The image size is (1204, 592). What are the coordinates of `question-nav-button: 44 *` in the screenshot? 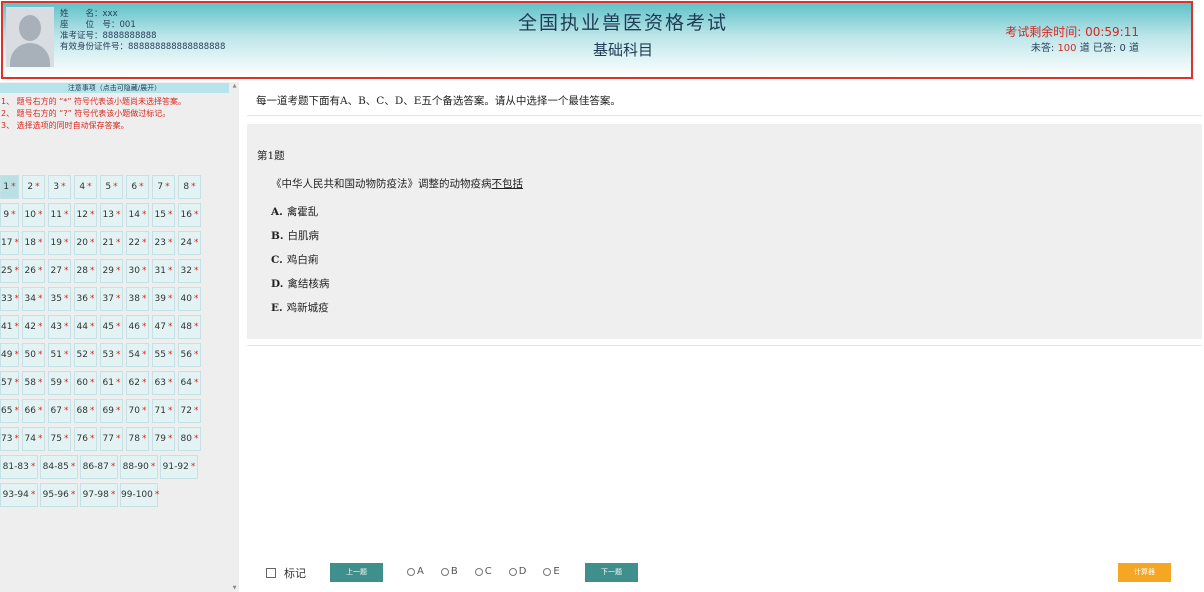 It's located at (85, 327).